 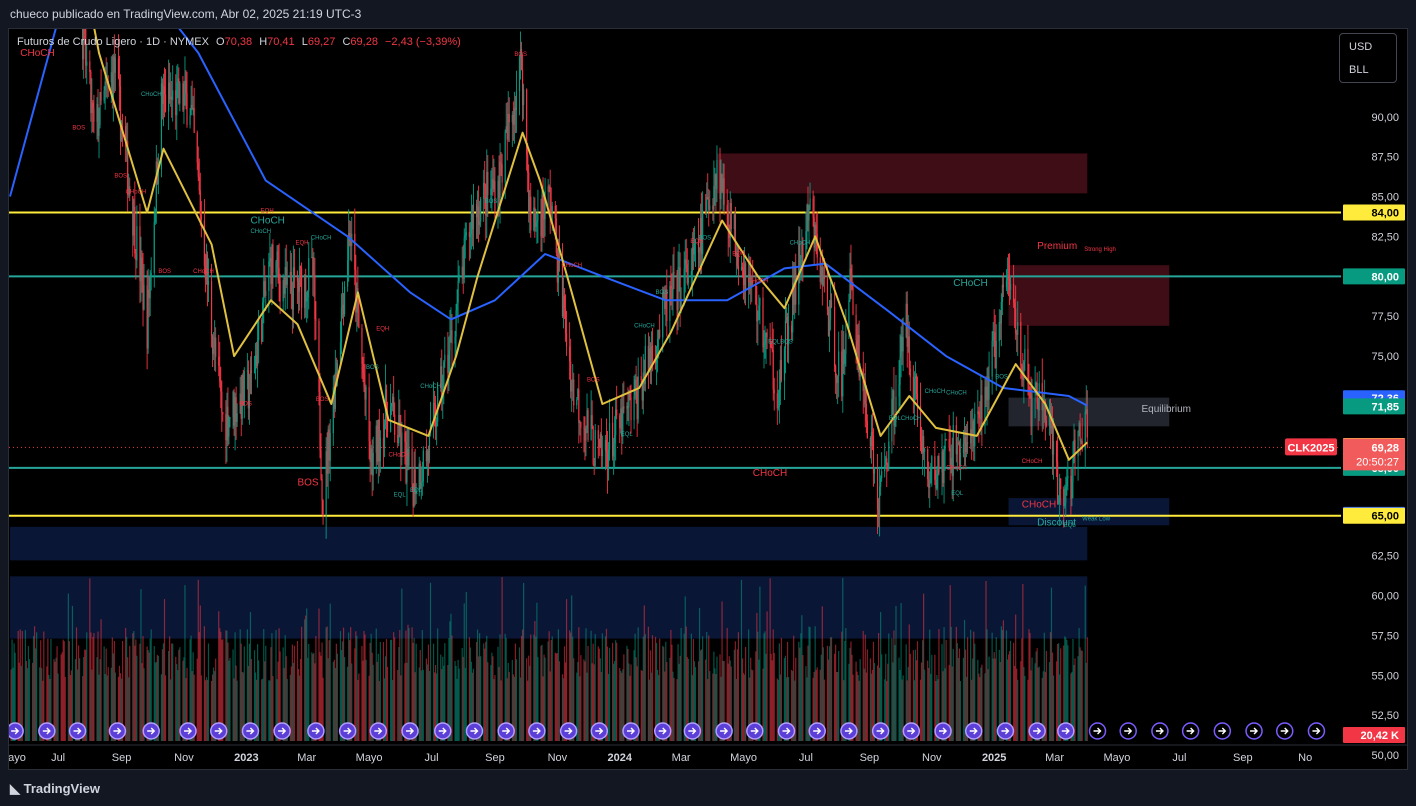 I want to click on annotation-choch-5: CHoCH, so click(x=1039, y=505).